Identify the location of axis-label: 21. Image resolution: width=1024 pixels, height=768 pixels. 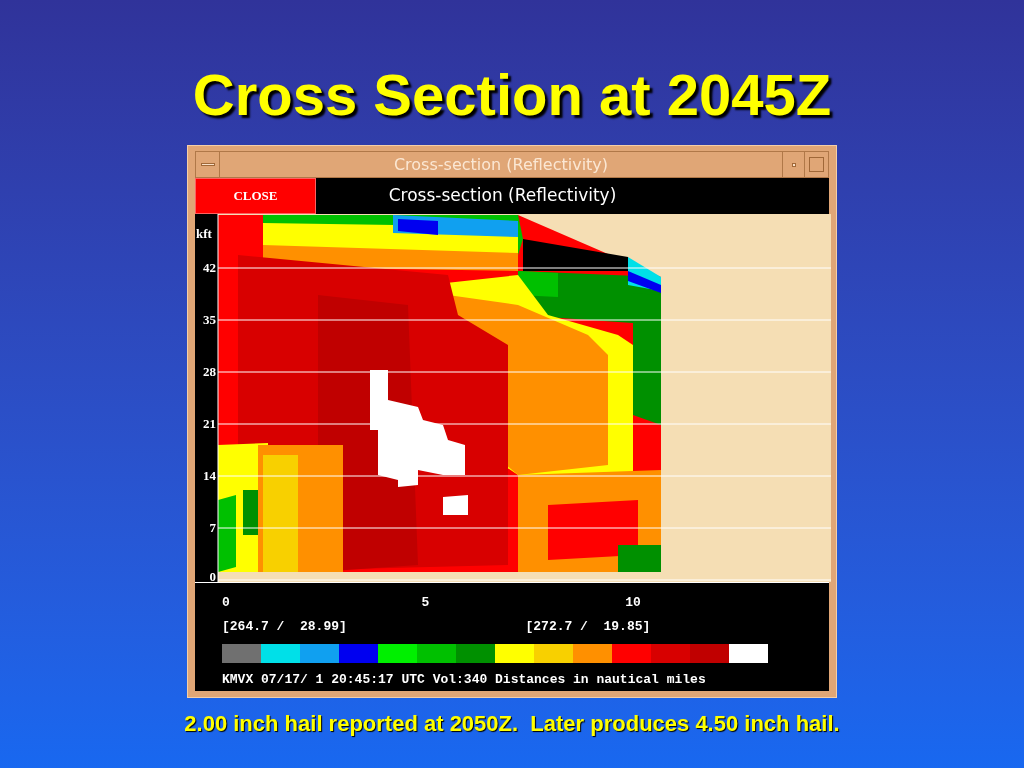
(209, 423).